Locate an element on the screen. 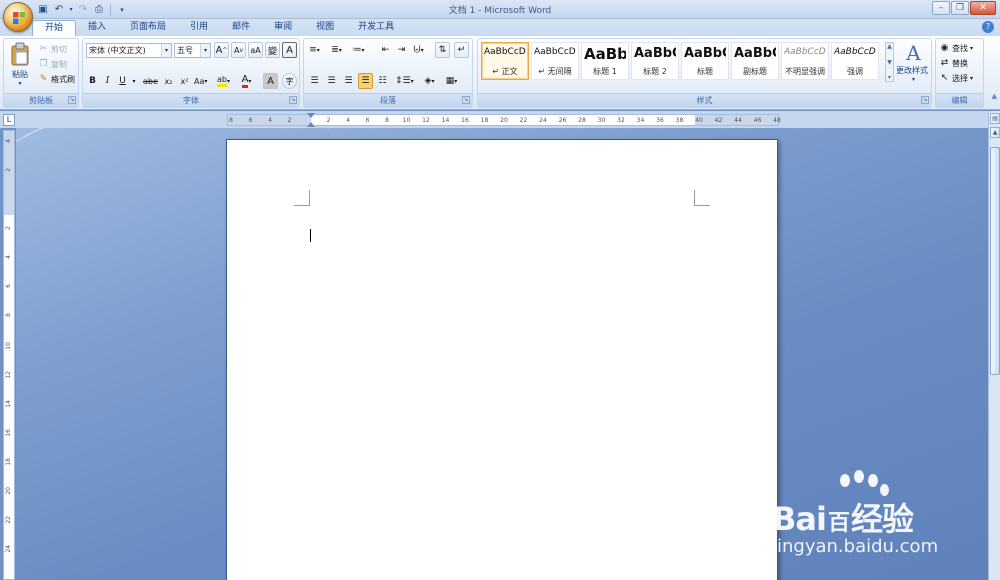 The width and height of the screenshot is (1000, 580). bold-button: B is located at coordinates (92, 81).